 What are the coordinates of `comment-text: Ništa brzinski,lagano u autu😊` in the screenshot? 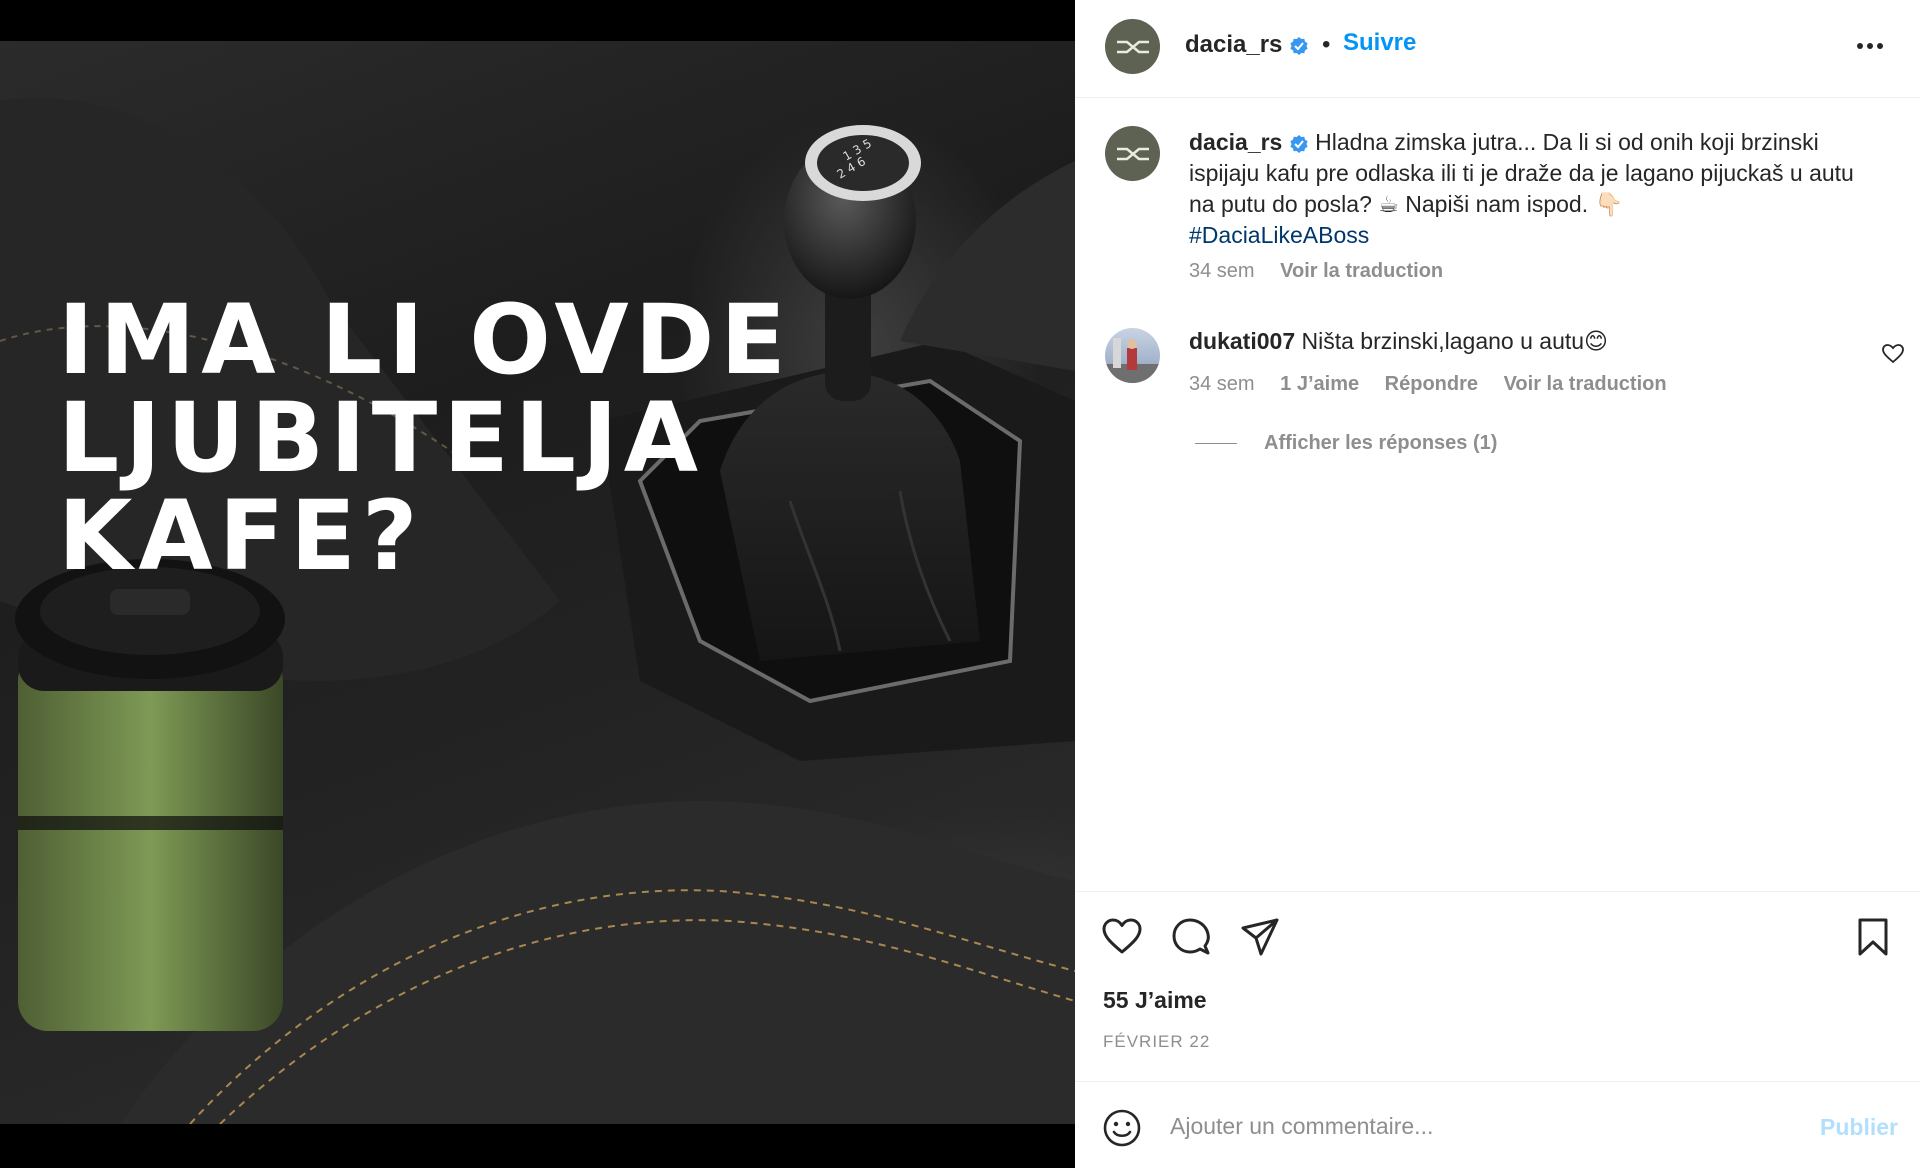 It's located at (1455, 341).